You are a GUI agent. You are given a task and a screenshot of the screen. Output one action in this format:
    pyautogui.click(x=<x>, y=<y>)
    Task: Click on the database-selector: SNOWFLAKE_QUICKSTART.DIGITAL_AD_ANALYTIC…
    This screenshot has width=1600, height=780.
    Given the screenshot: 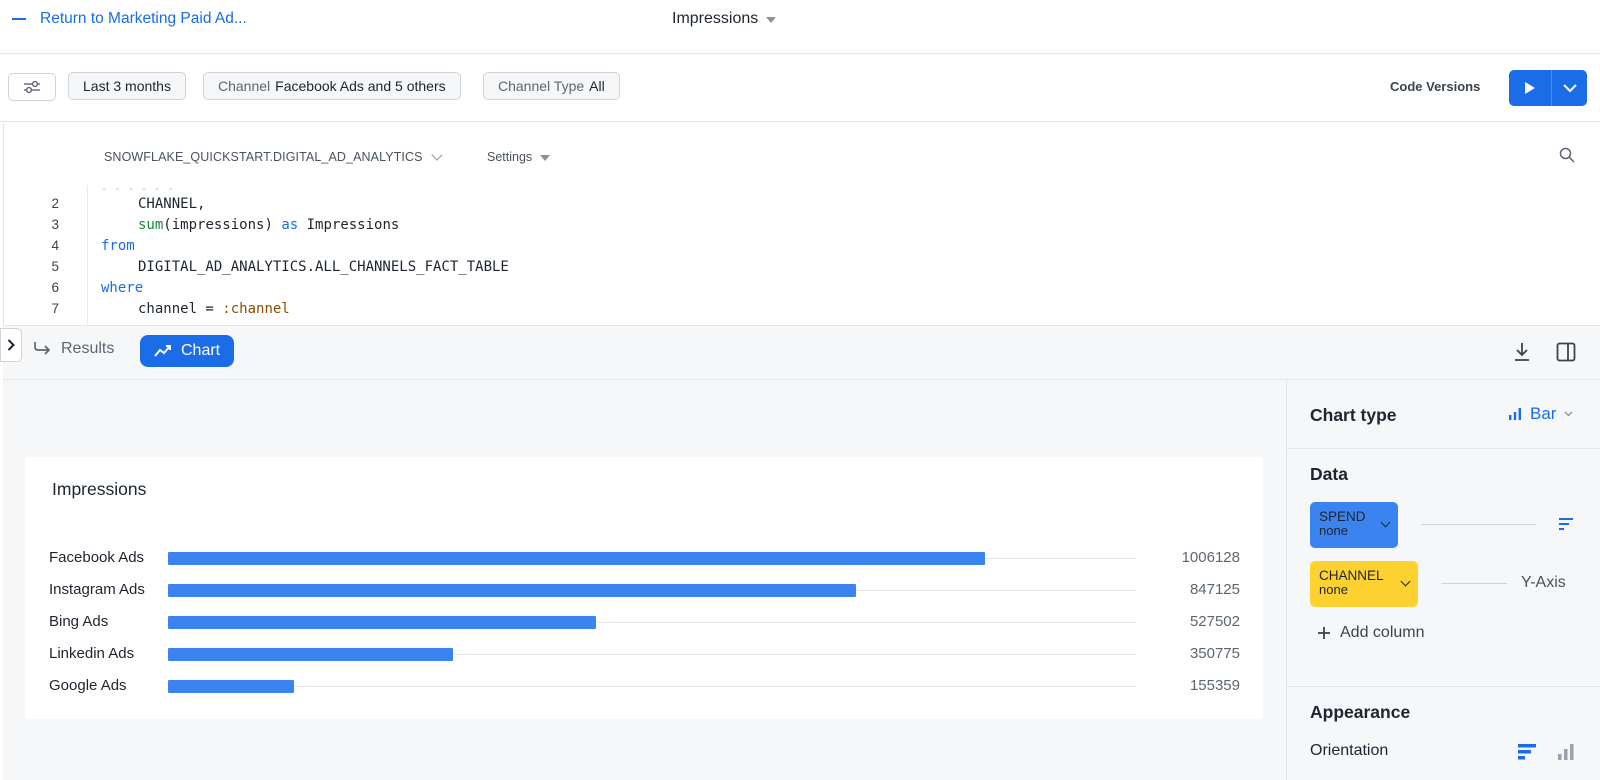 What is the action you would take?
    pyautogui.click(x=273, y=156)
    